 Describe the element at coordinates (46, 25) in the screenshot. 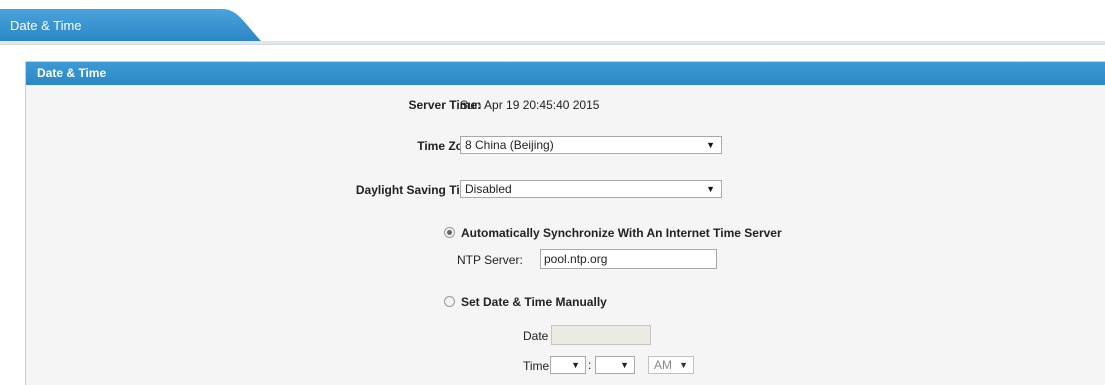

I see `tab-label: Date & Time` at that location.